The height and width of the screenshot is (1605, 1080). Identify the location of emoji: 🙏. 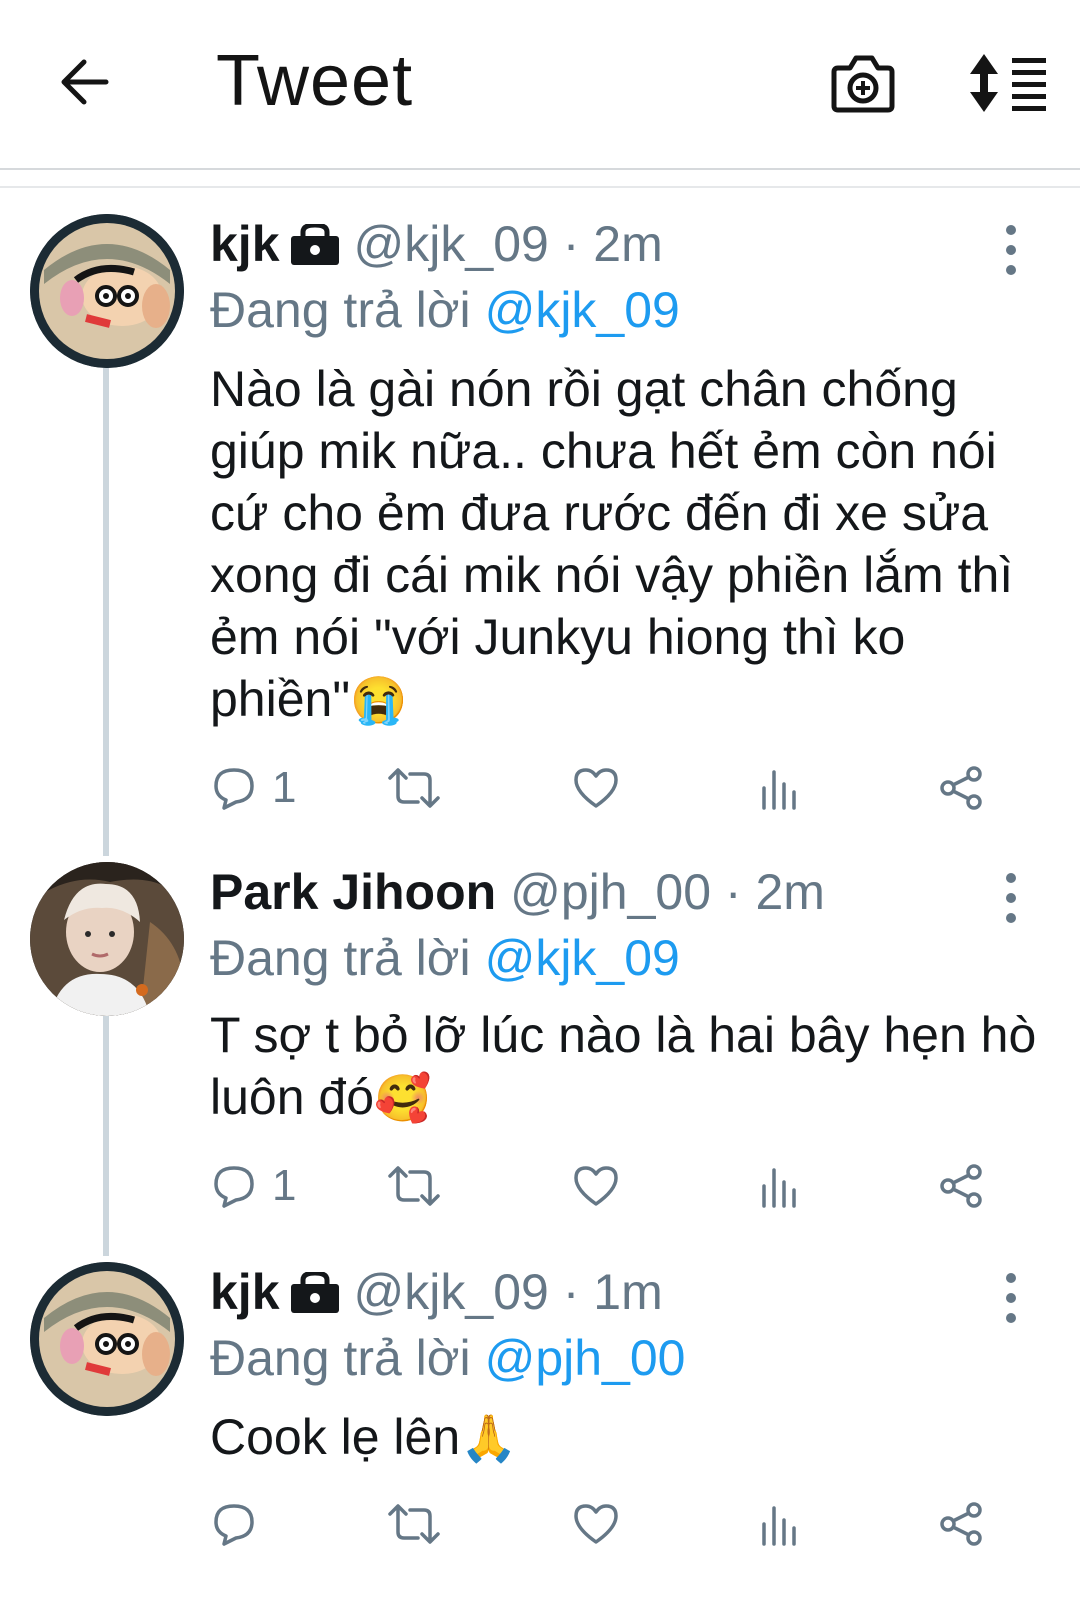
(489, 1438).